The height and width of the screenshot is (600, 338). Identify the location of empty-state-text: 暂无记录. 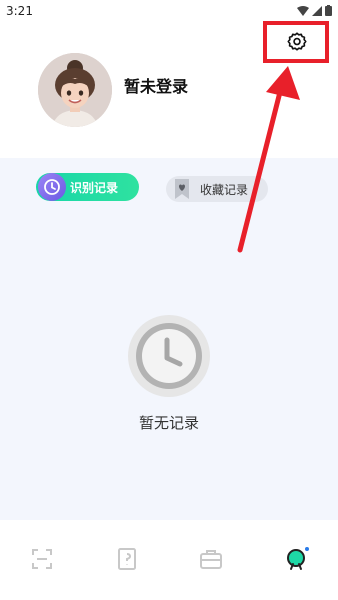
(168, 423).